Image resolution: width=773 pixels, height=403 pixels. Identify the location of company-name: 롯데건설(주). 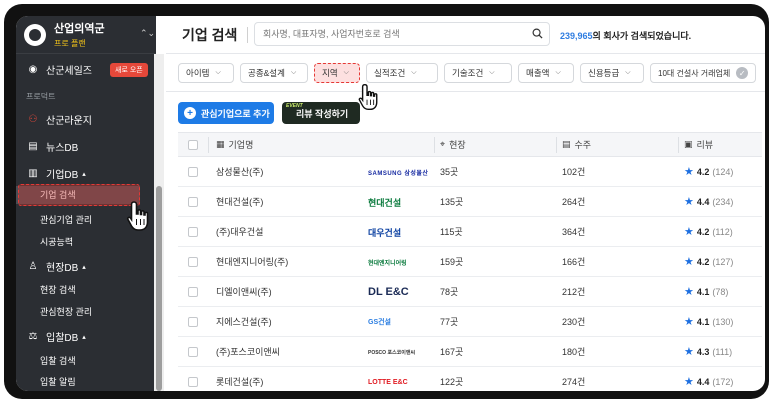
(239, 379).